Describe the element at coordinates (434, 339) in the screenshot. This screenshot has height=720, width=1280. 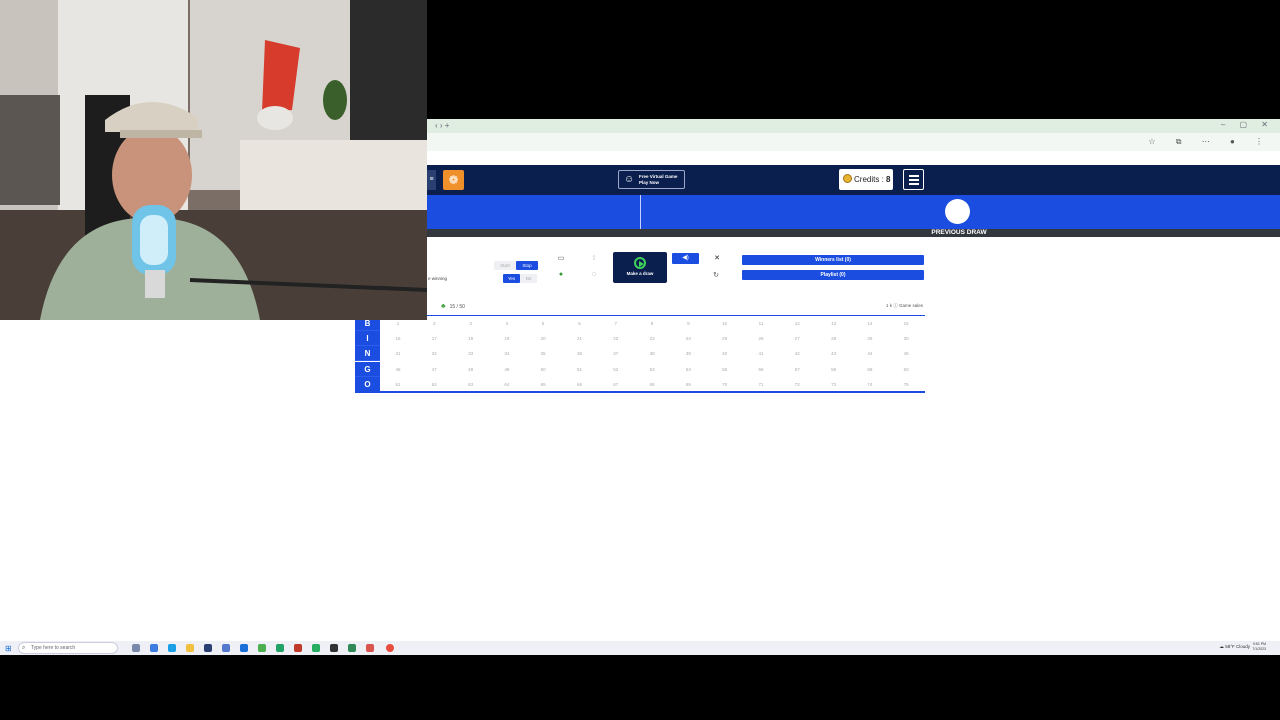
I see `board-number-cell: 17` at that location.